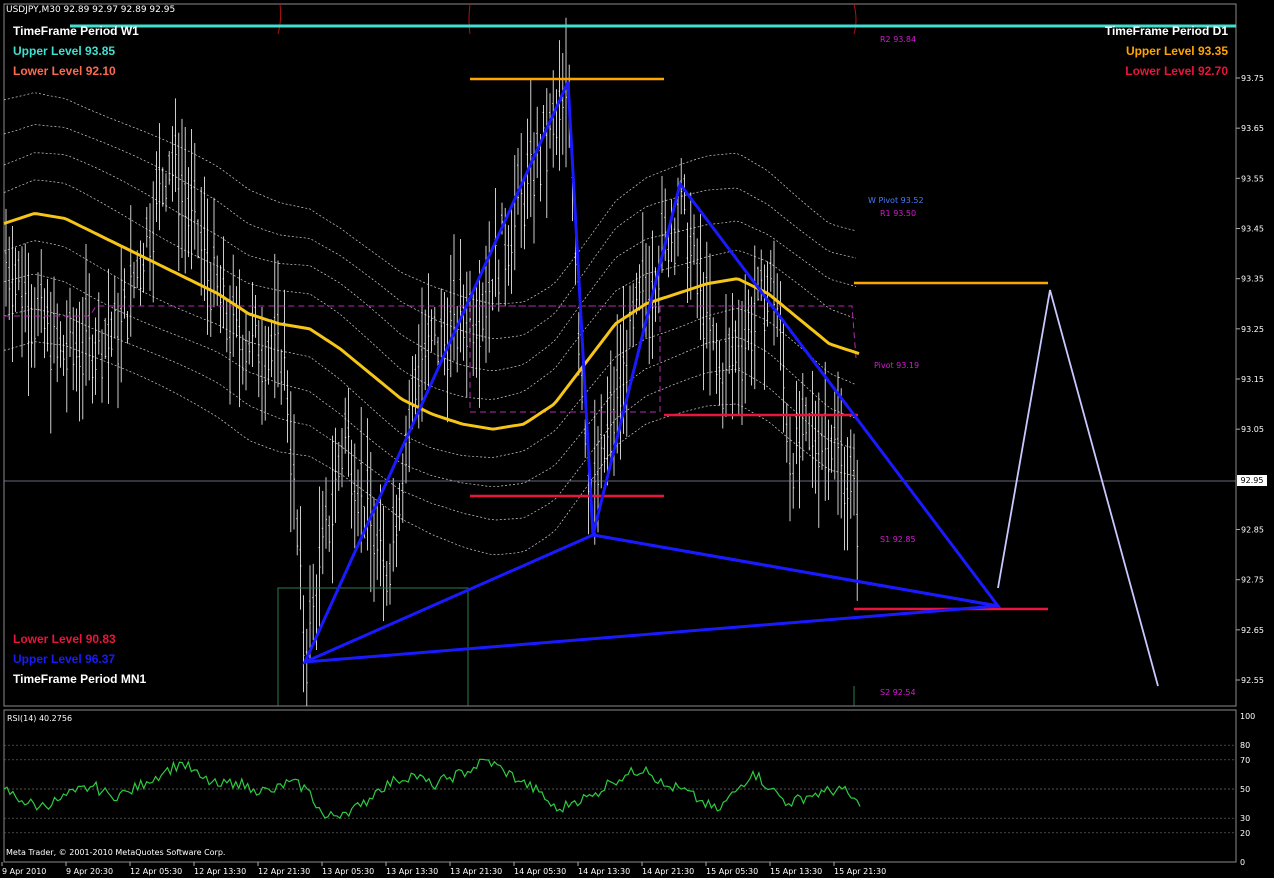  What do you see at coordinates (76, 31) in the screenshot?
I see `tf-w1-label: TimeFrame Period W1` at bounding box center [76, 31].